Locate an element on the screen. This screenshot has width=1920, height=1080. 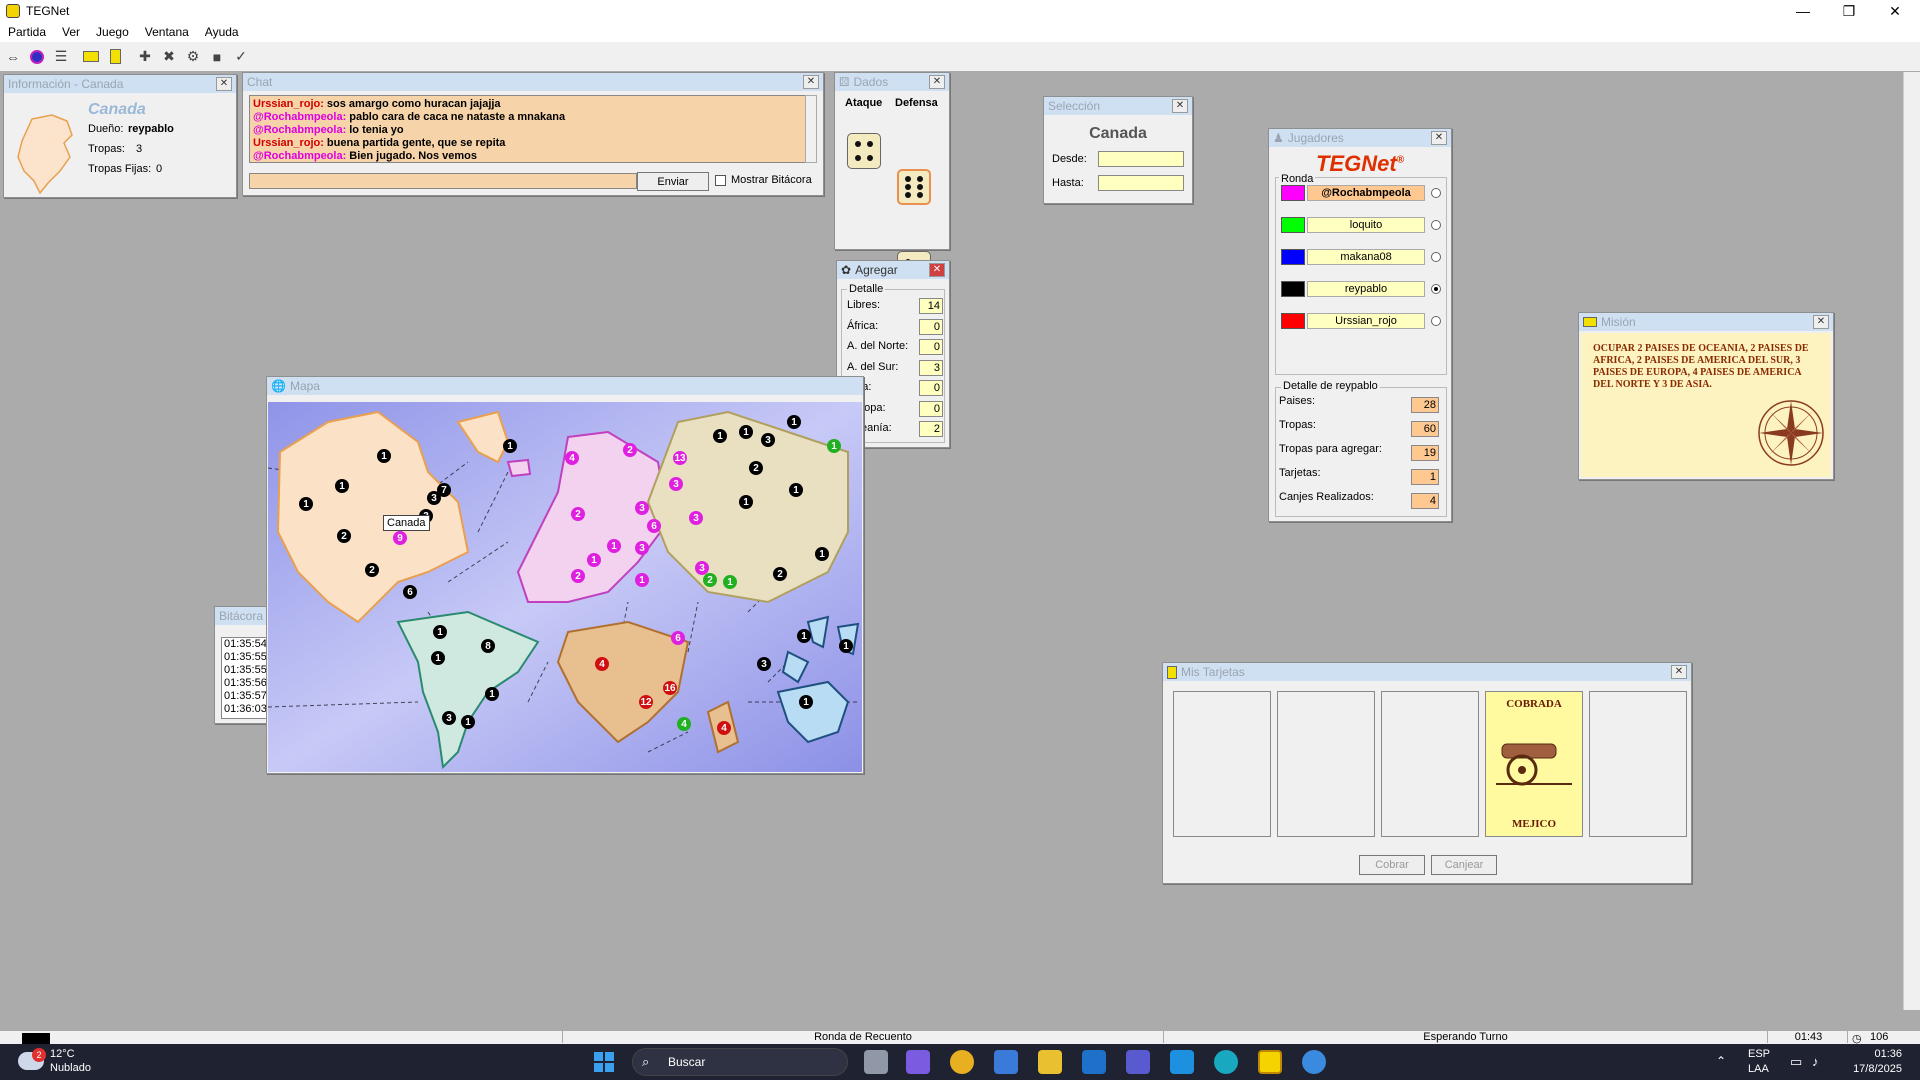
detail-label: Tropas: is located at coordinates (1297, 425).